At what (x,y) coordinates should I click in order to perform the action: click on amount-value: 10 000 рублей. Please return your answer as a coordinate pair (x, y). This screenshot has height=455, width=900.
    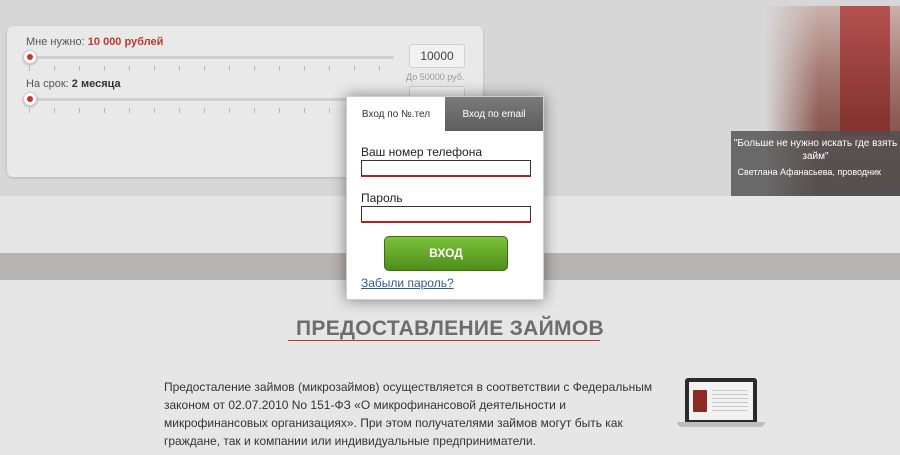
    Looking at the image, I should click on (125, 42).